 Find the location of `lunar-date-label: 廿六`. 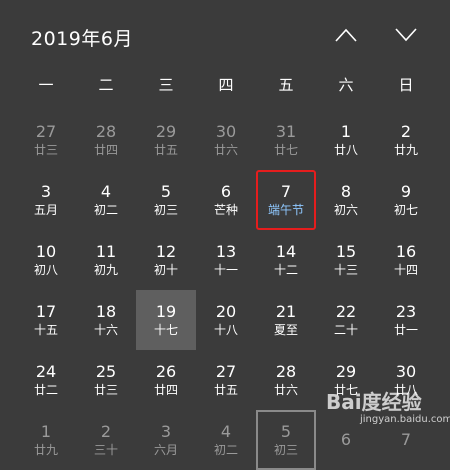

lunar-date-label: 廿六 is located at coordinates (285, 390).